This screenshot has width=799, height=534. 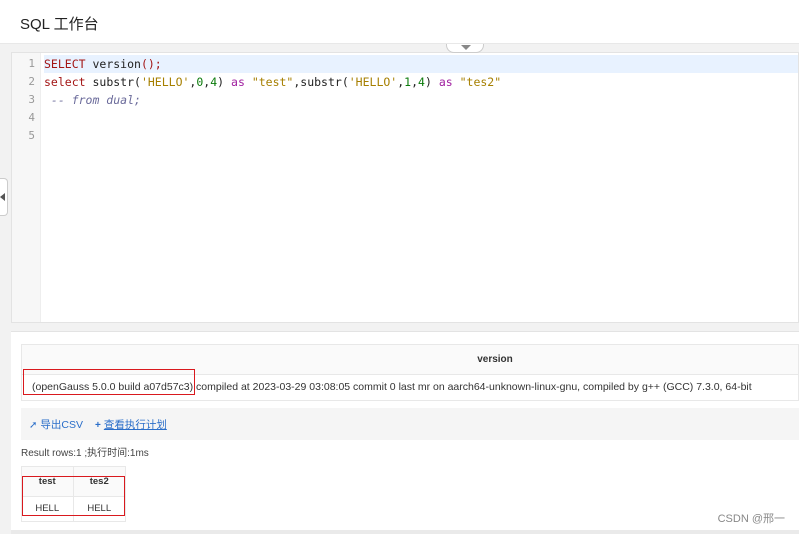 I want to click on code-token: SELECT, so click(x=65, y=64).